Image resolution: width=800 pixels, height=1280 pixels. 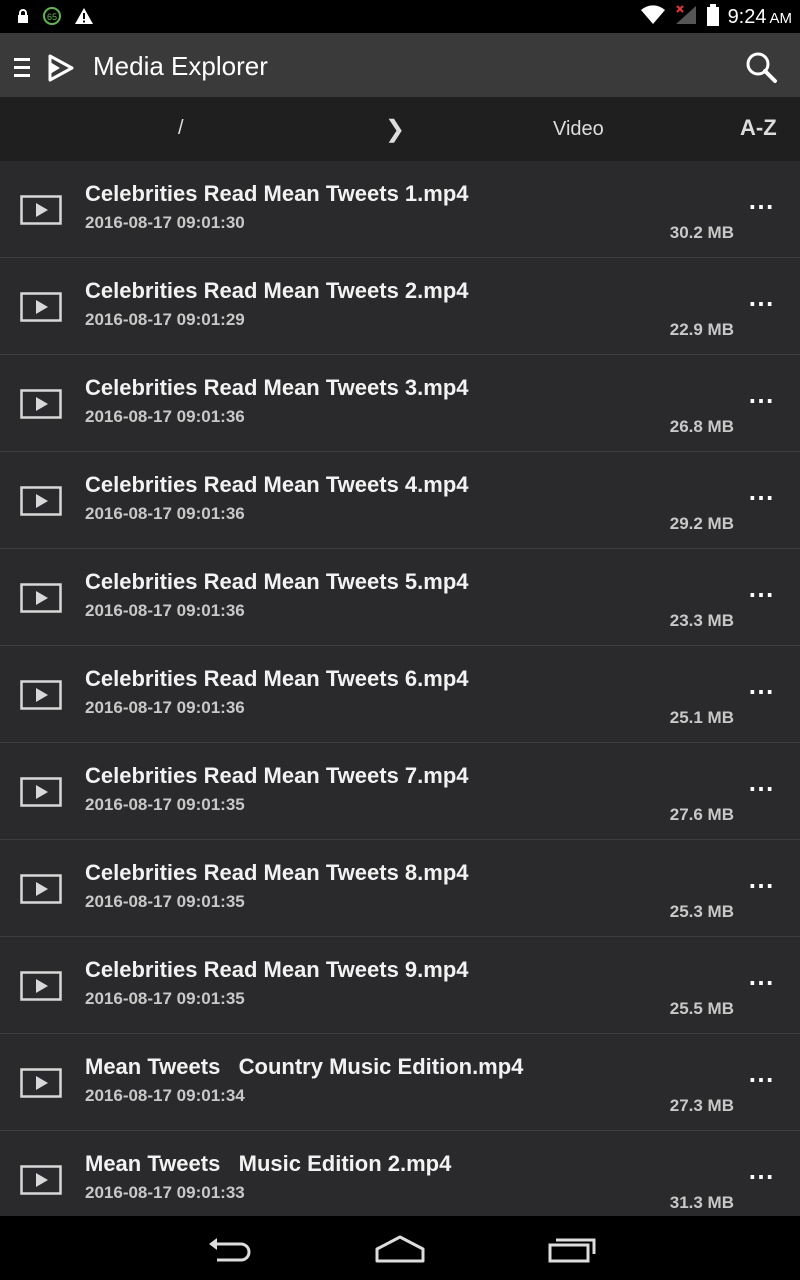 I want to click on file-date: 2016-08-17 09:01:33, so click(x=165, y=1192).